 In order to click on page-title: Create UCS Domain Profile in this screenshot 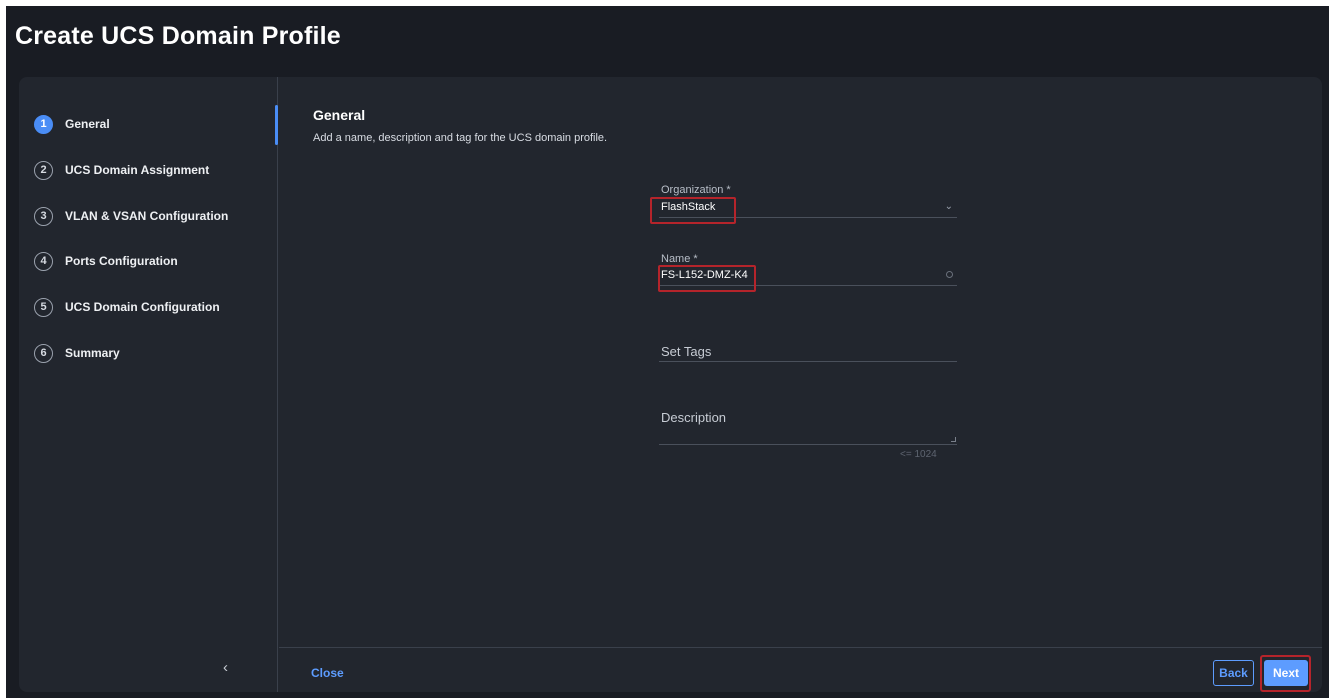, I will do `click(178, 36)`.